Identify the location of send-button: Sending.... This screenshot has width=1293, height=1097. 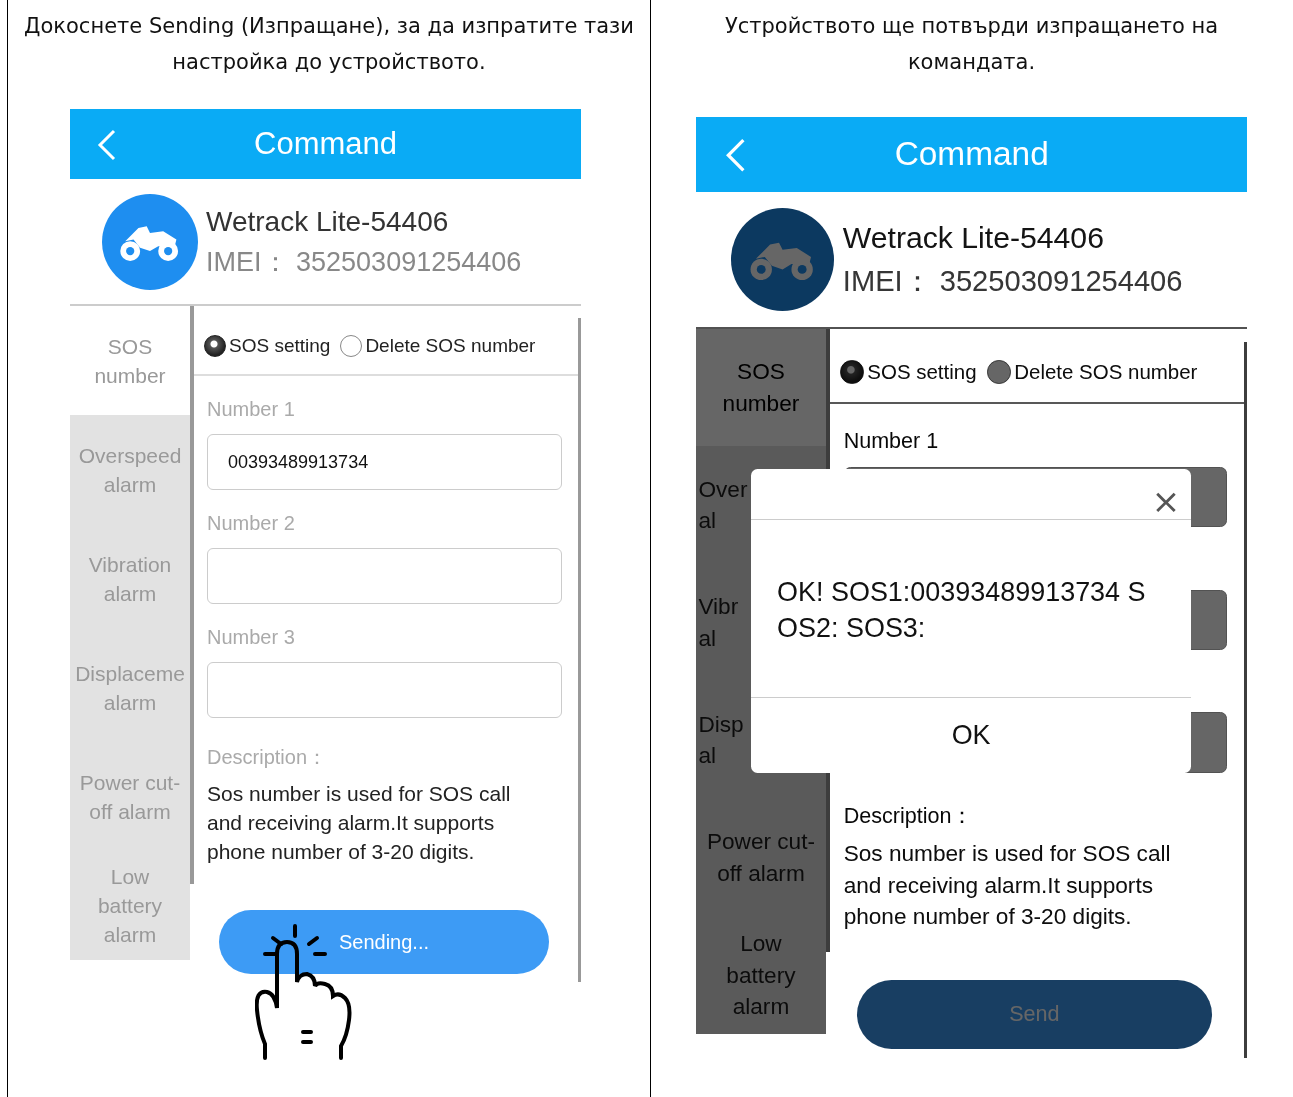
(384, 942).